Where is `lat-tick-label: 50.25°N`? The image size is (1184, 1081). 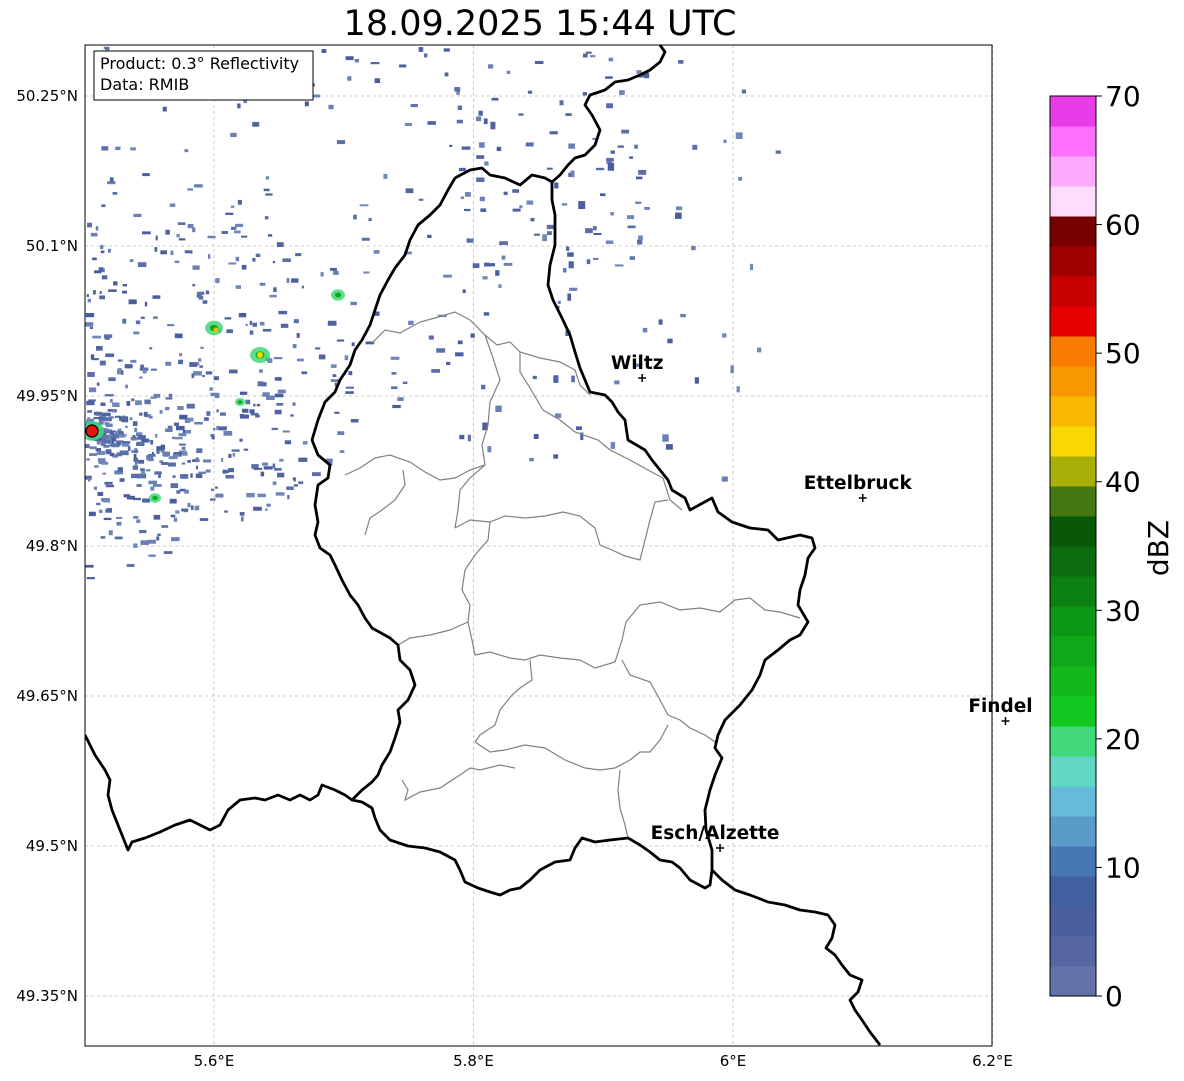
lat-tick-label: 50.25°N is located at coordinates (47, 96).